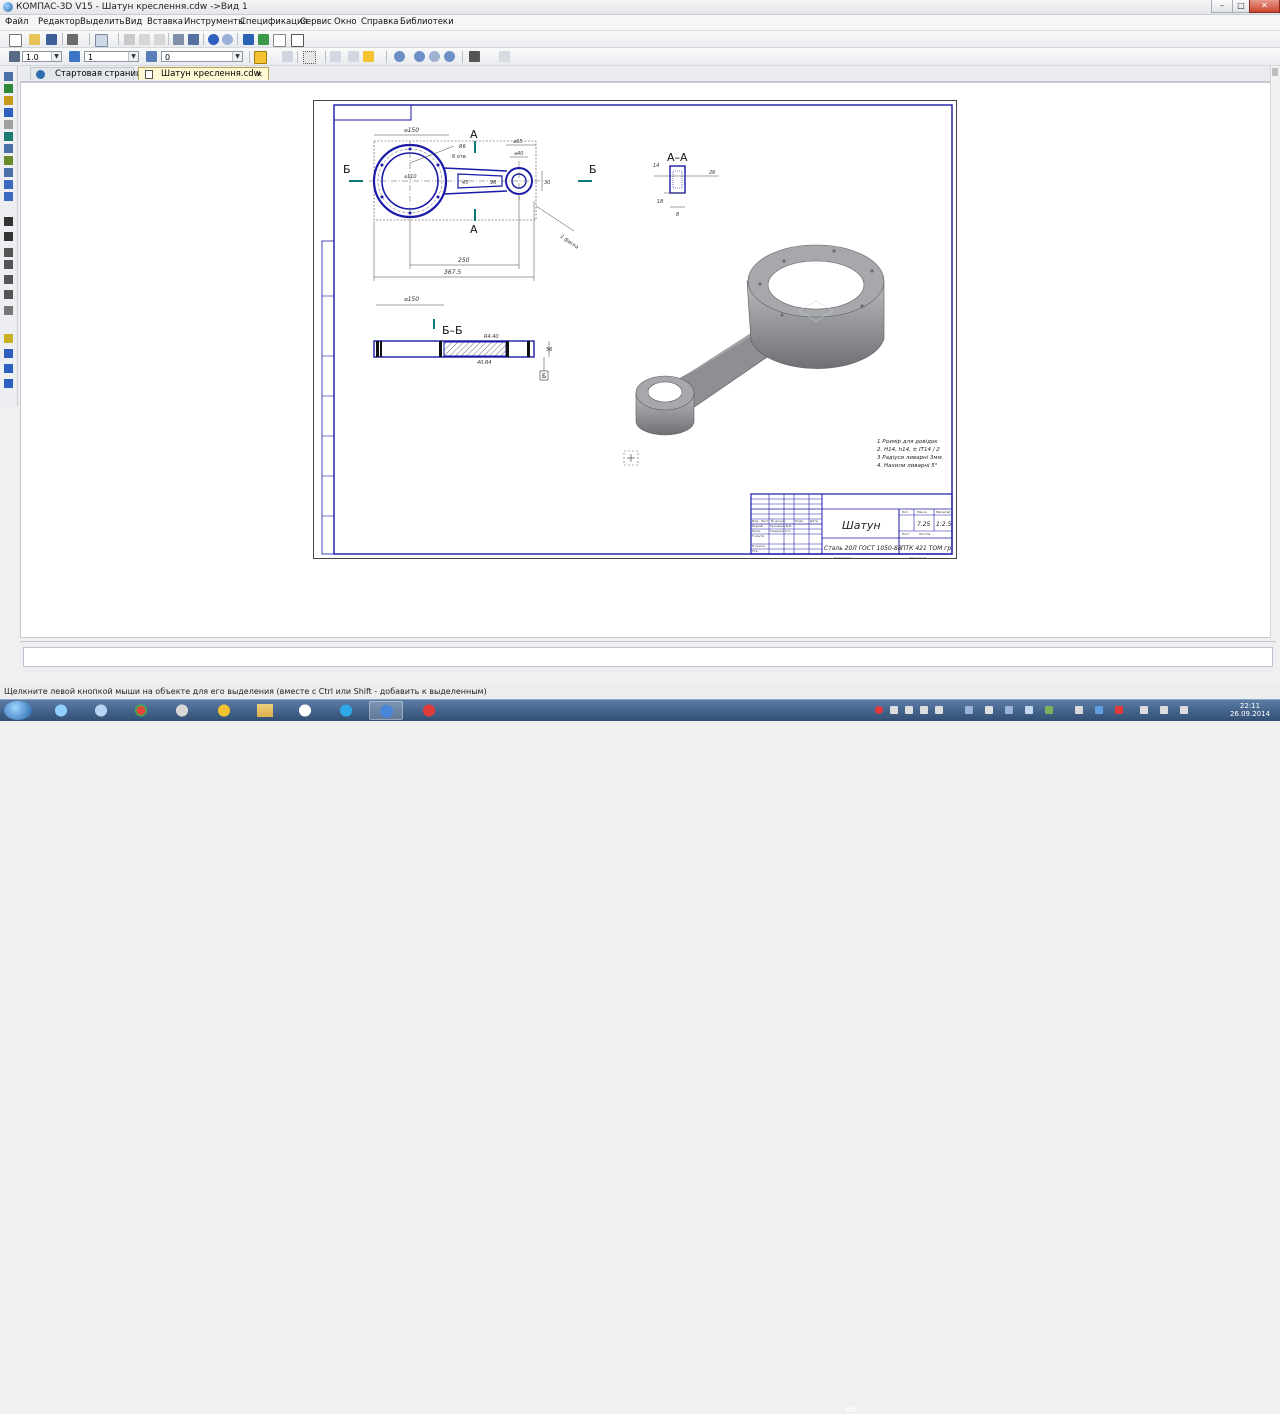 This screenshot has width=1280, height=1414. Describe the element at coordinates (399, 56) in the screenshot. I see `zoom-window-icon` at that location.